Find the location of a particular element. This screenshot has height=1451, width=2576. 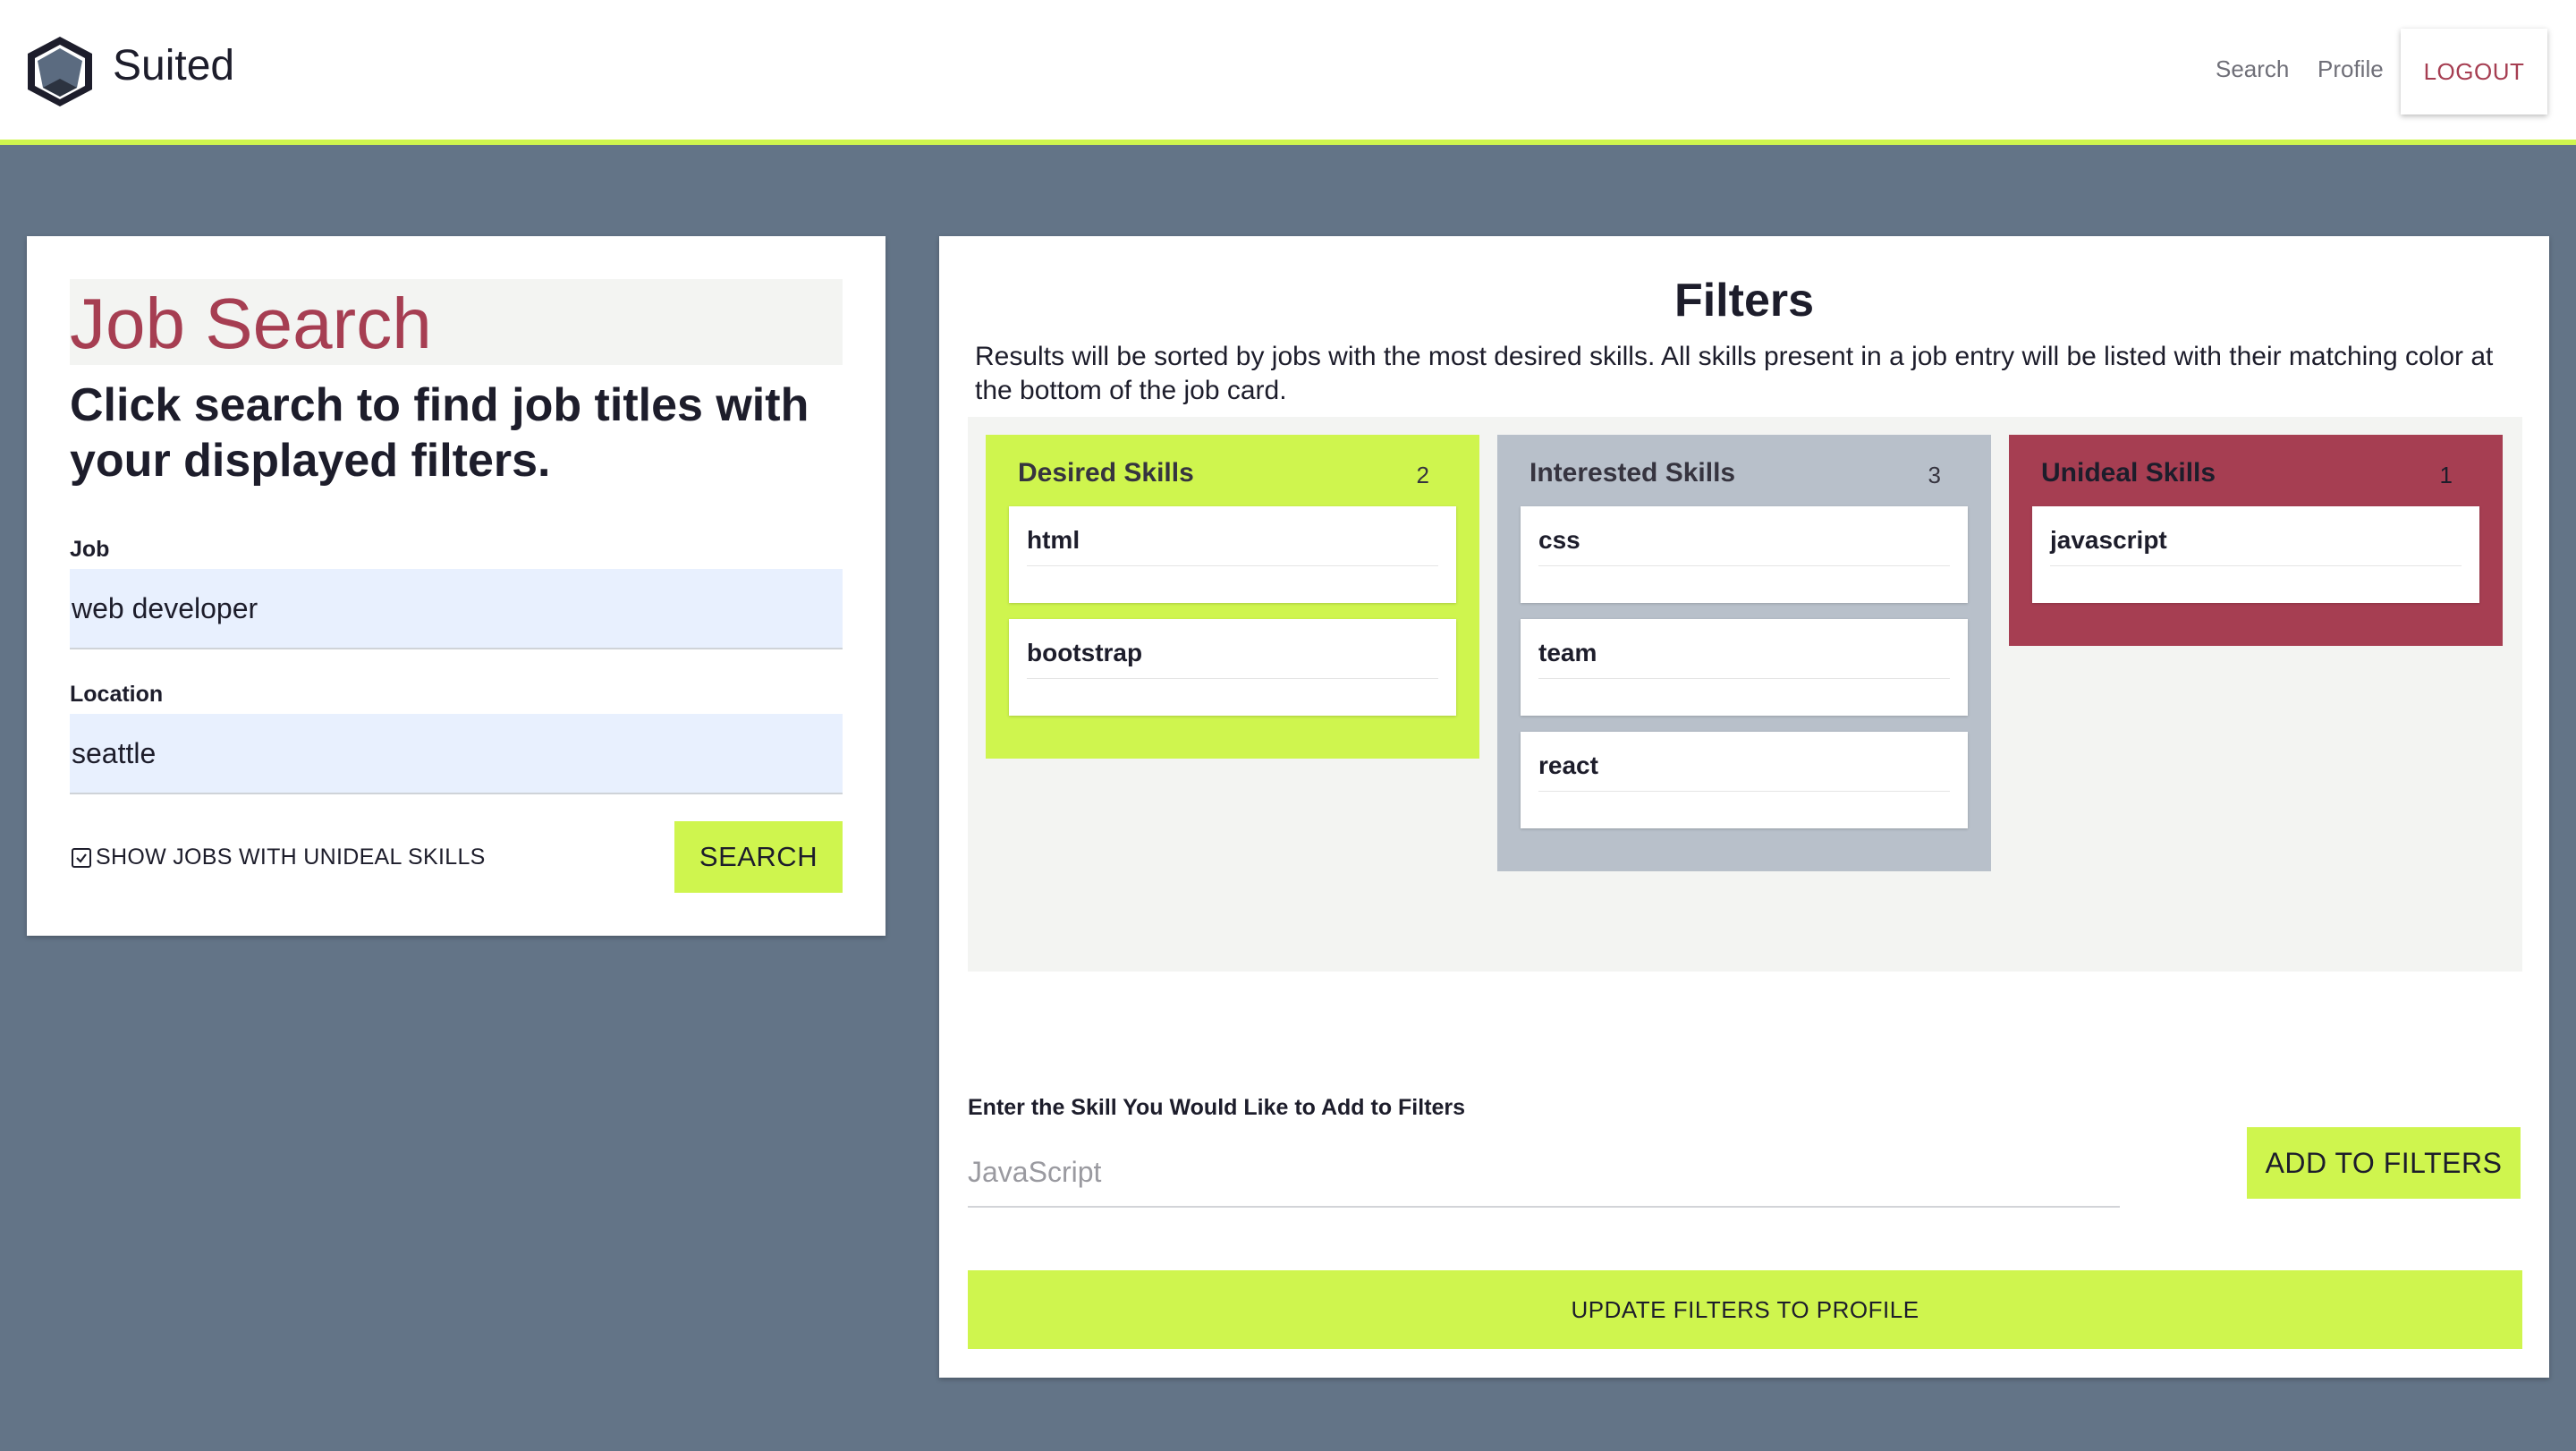

column-title: Unideal Skills is located at coordinates (2128, 473).